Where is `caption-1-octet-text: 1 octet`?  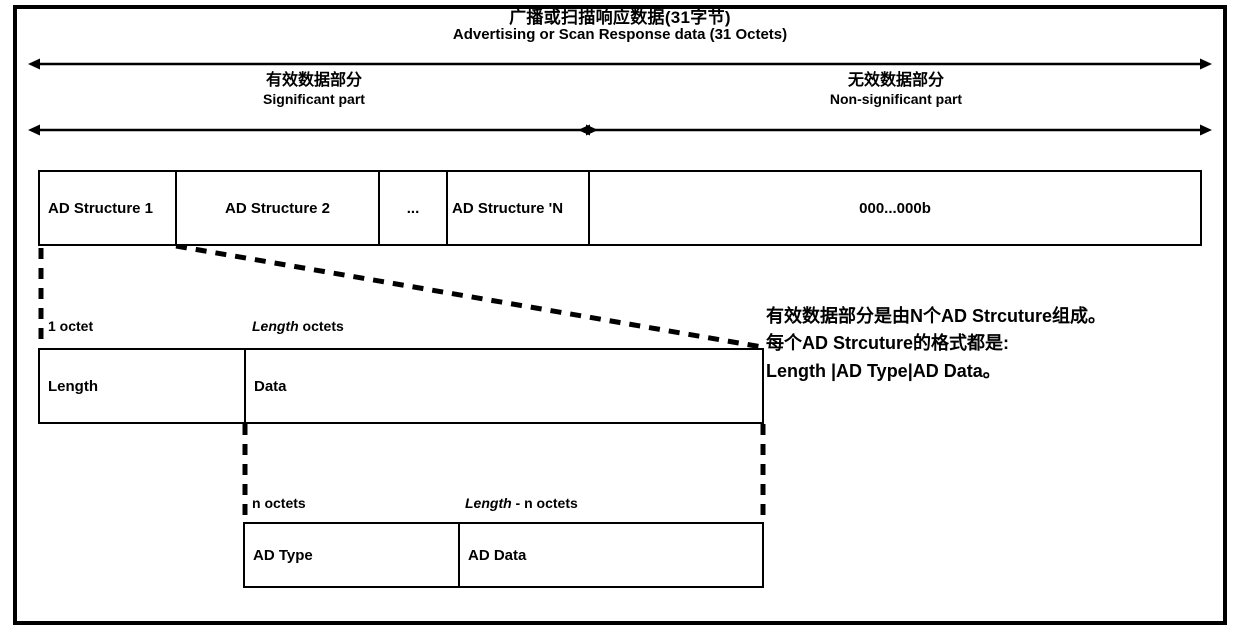
caption-1-octet-text: 1 octet is located at coordinates (71, 326).